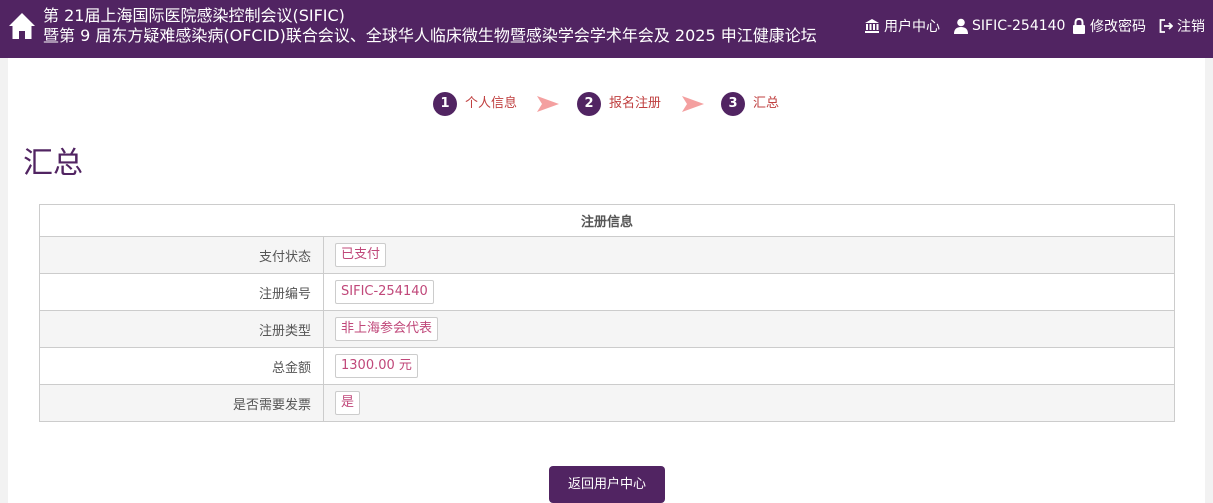  Describe the element at coordinates (607, 292) in the screenshot. I see `table-row: 注册编号 SIFIC-254140` at that location.